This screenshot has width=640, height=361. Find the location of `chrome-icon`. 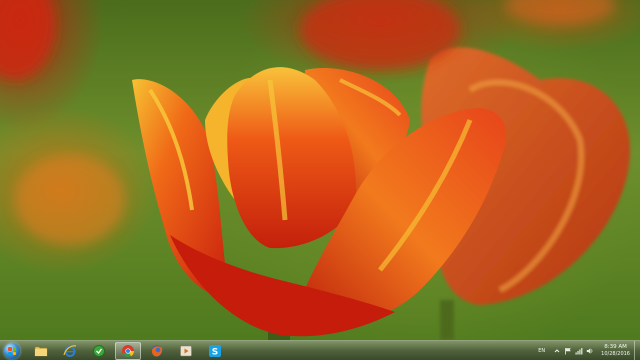

chrome-icon is located at coordinates (128, 351).